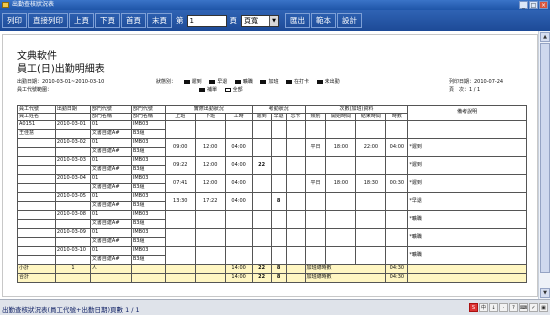 The image size is (550, 315). Describe the element at coordinates (206, 20) in the screenshot. I see `page-number-input: 1` at that location.